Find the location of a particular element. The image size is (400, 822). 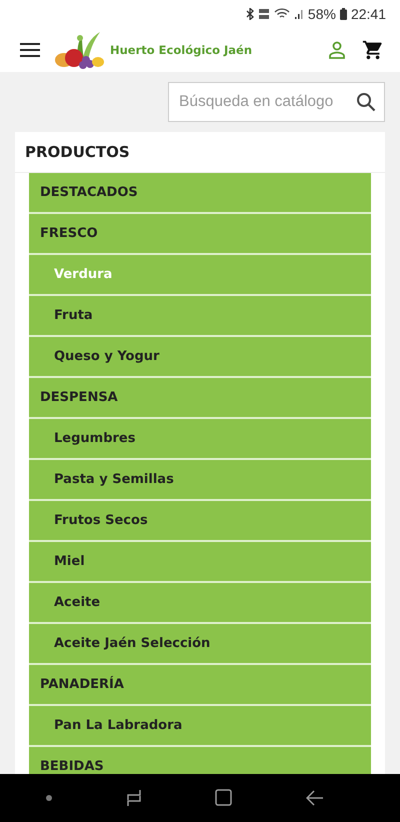

search-icon is located at coordinates (366, 102).